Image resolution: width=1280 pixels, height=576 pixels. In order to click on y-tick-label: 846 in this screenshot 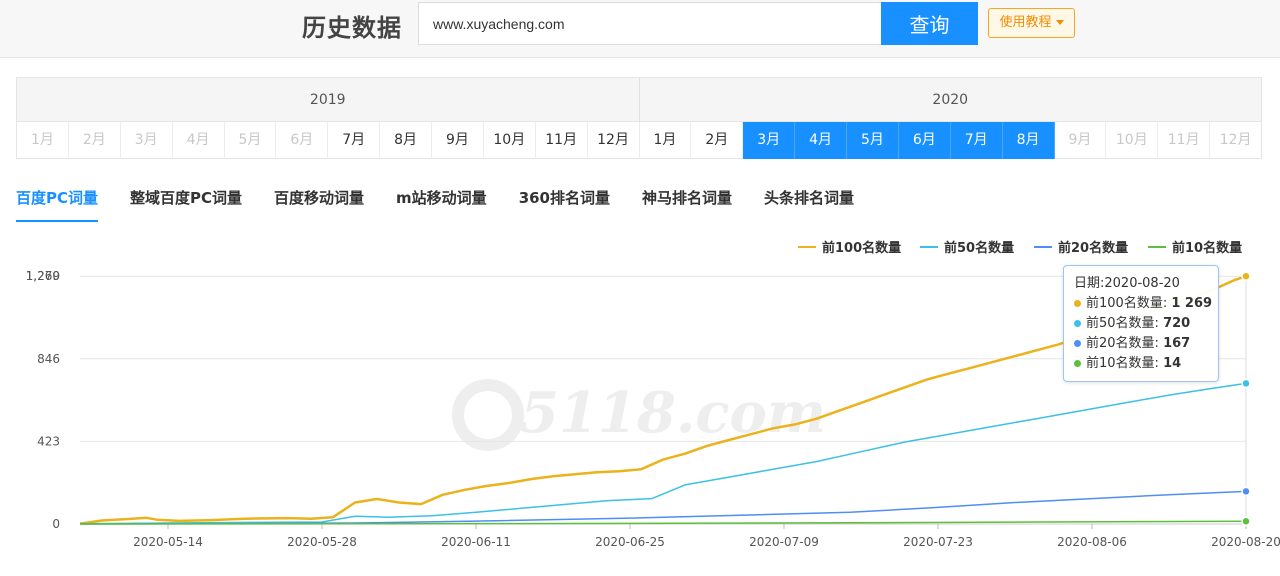, I will do `click(48, 359)`.